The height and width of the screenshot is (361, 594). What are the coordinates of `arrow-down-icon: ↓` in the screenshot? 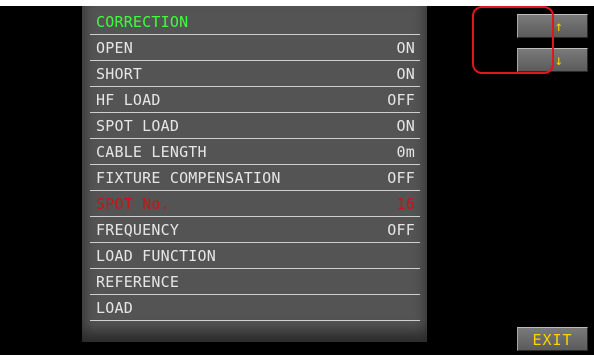 It's located at (558, 61).